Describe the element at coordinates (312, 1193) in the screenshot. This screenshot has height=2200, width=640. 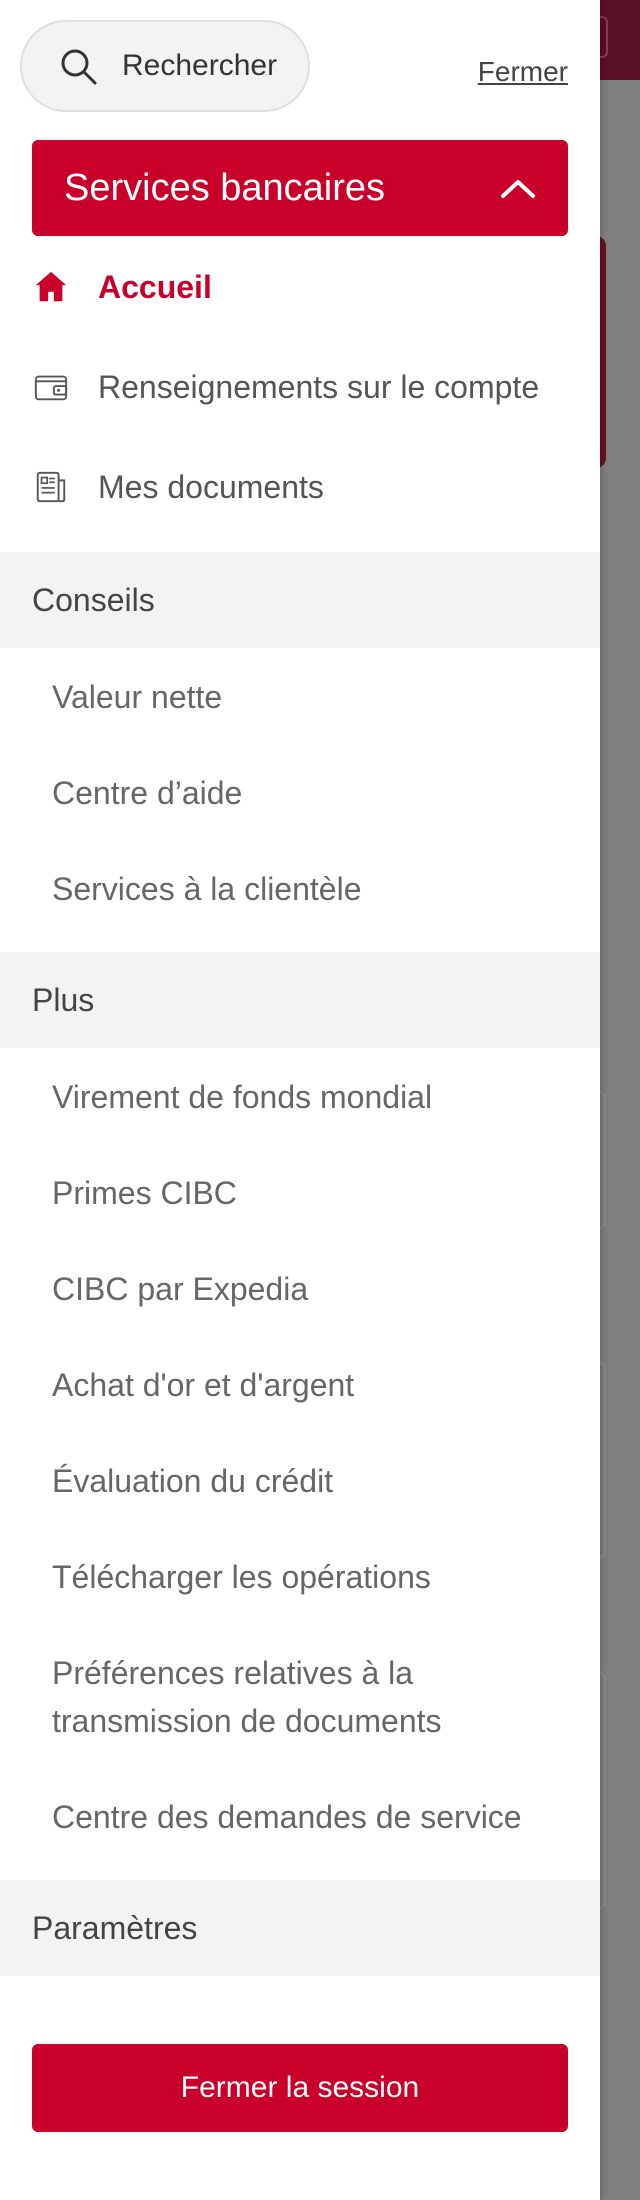
I see `nav-item-primes-cibc: Primes CIBC` at that location.